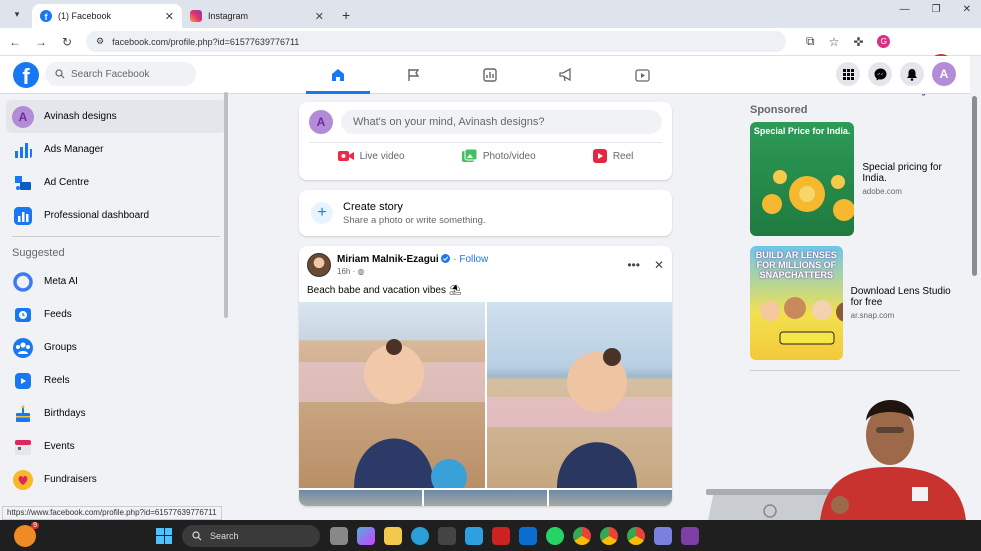 Image resolution: width=981 pixels, height=551 pixels. What do you see at coordinates (345, 156) in the screenshot?
I see `live-video-icon` at bounding box center [345, 156].